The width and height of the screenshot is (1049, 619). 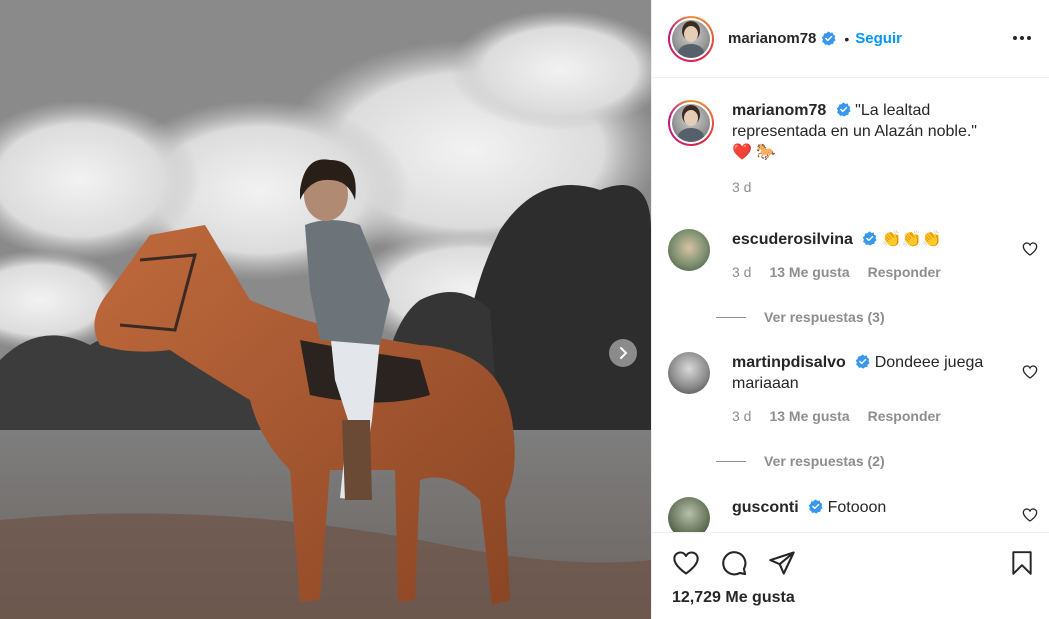 I want to click on view-replies-button: Ver respuestas (3), so click(x=800, y=317).